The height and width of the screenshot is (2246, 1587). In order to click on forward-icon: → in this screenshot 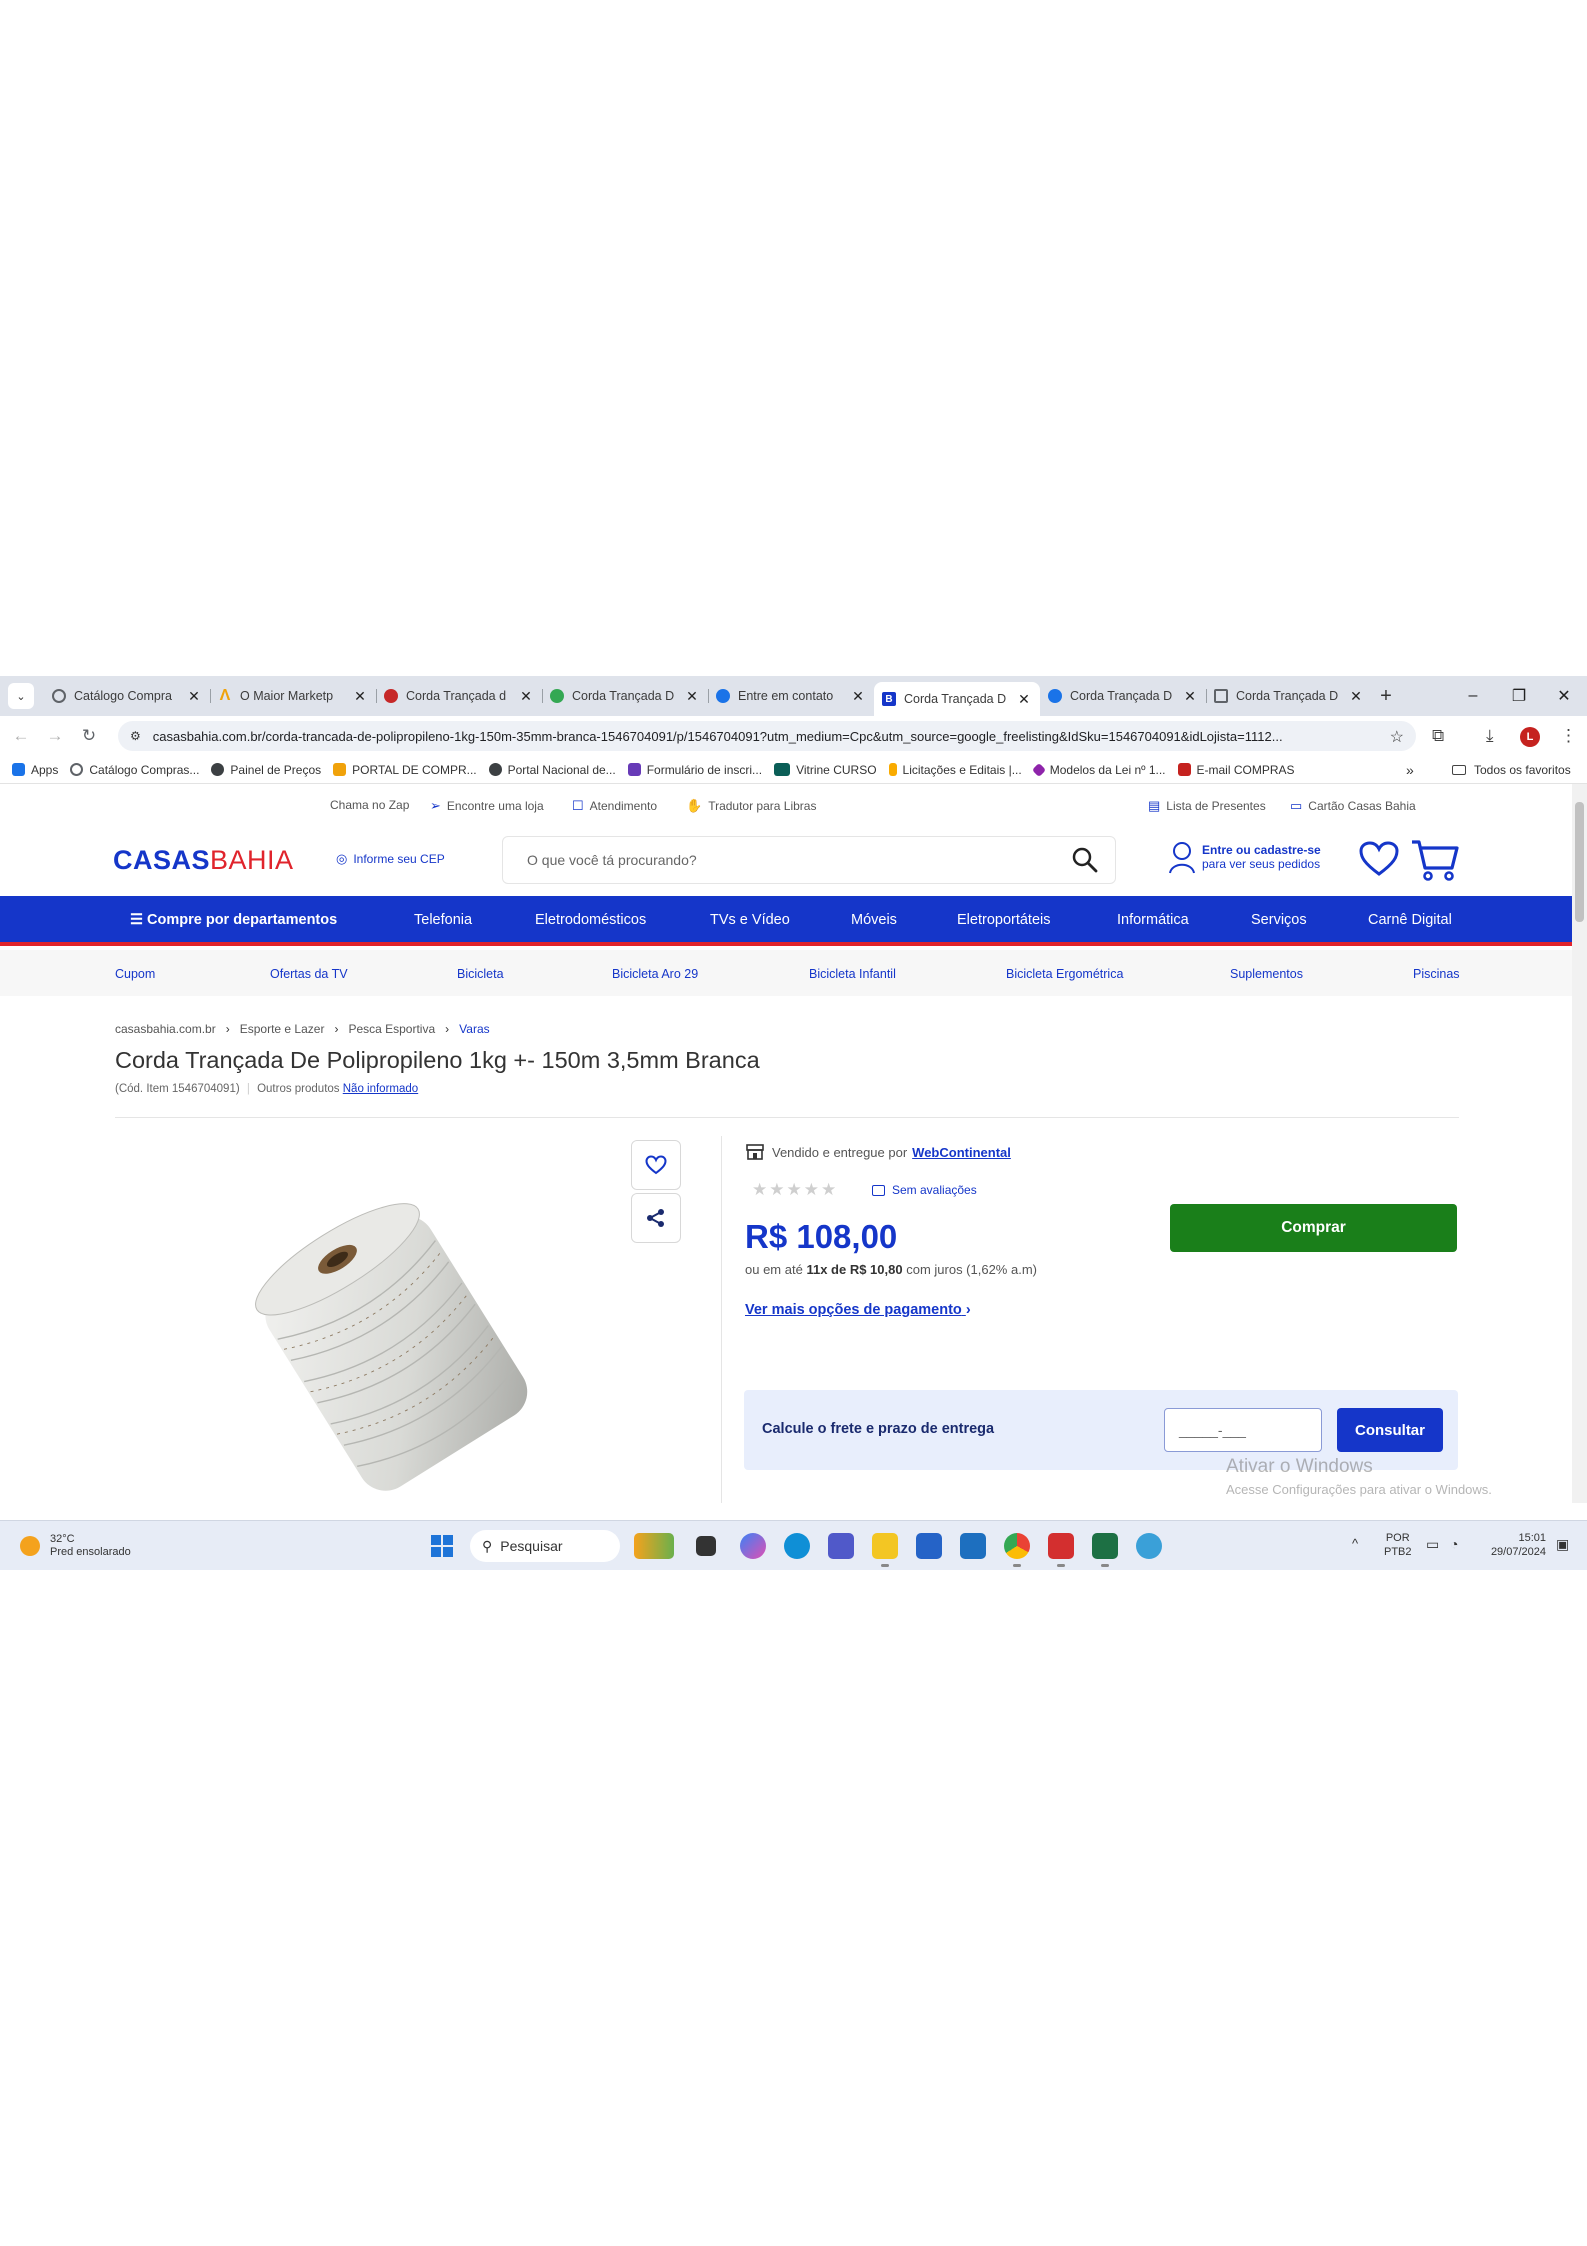, I will do `click(55, 736)`.